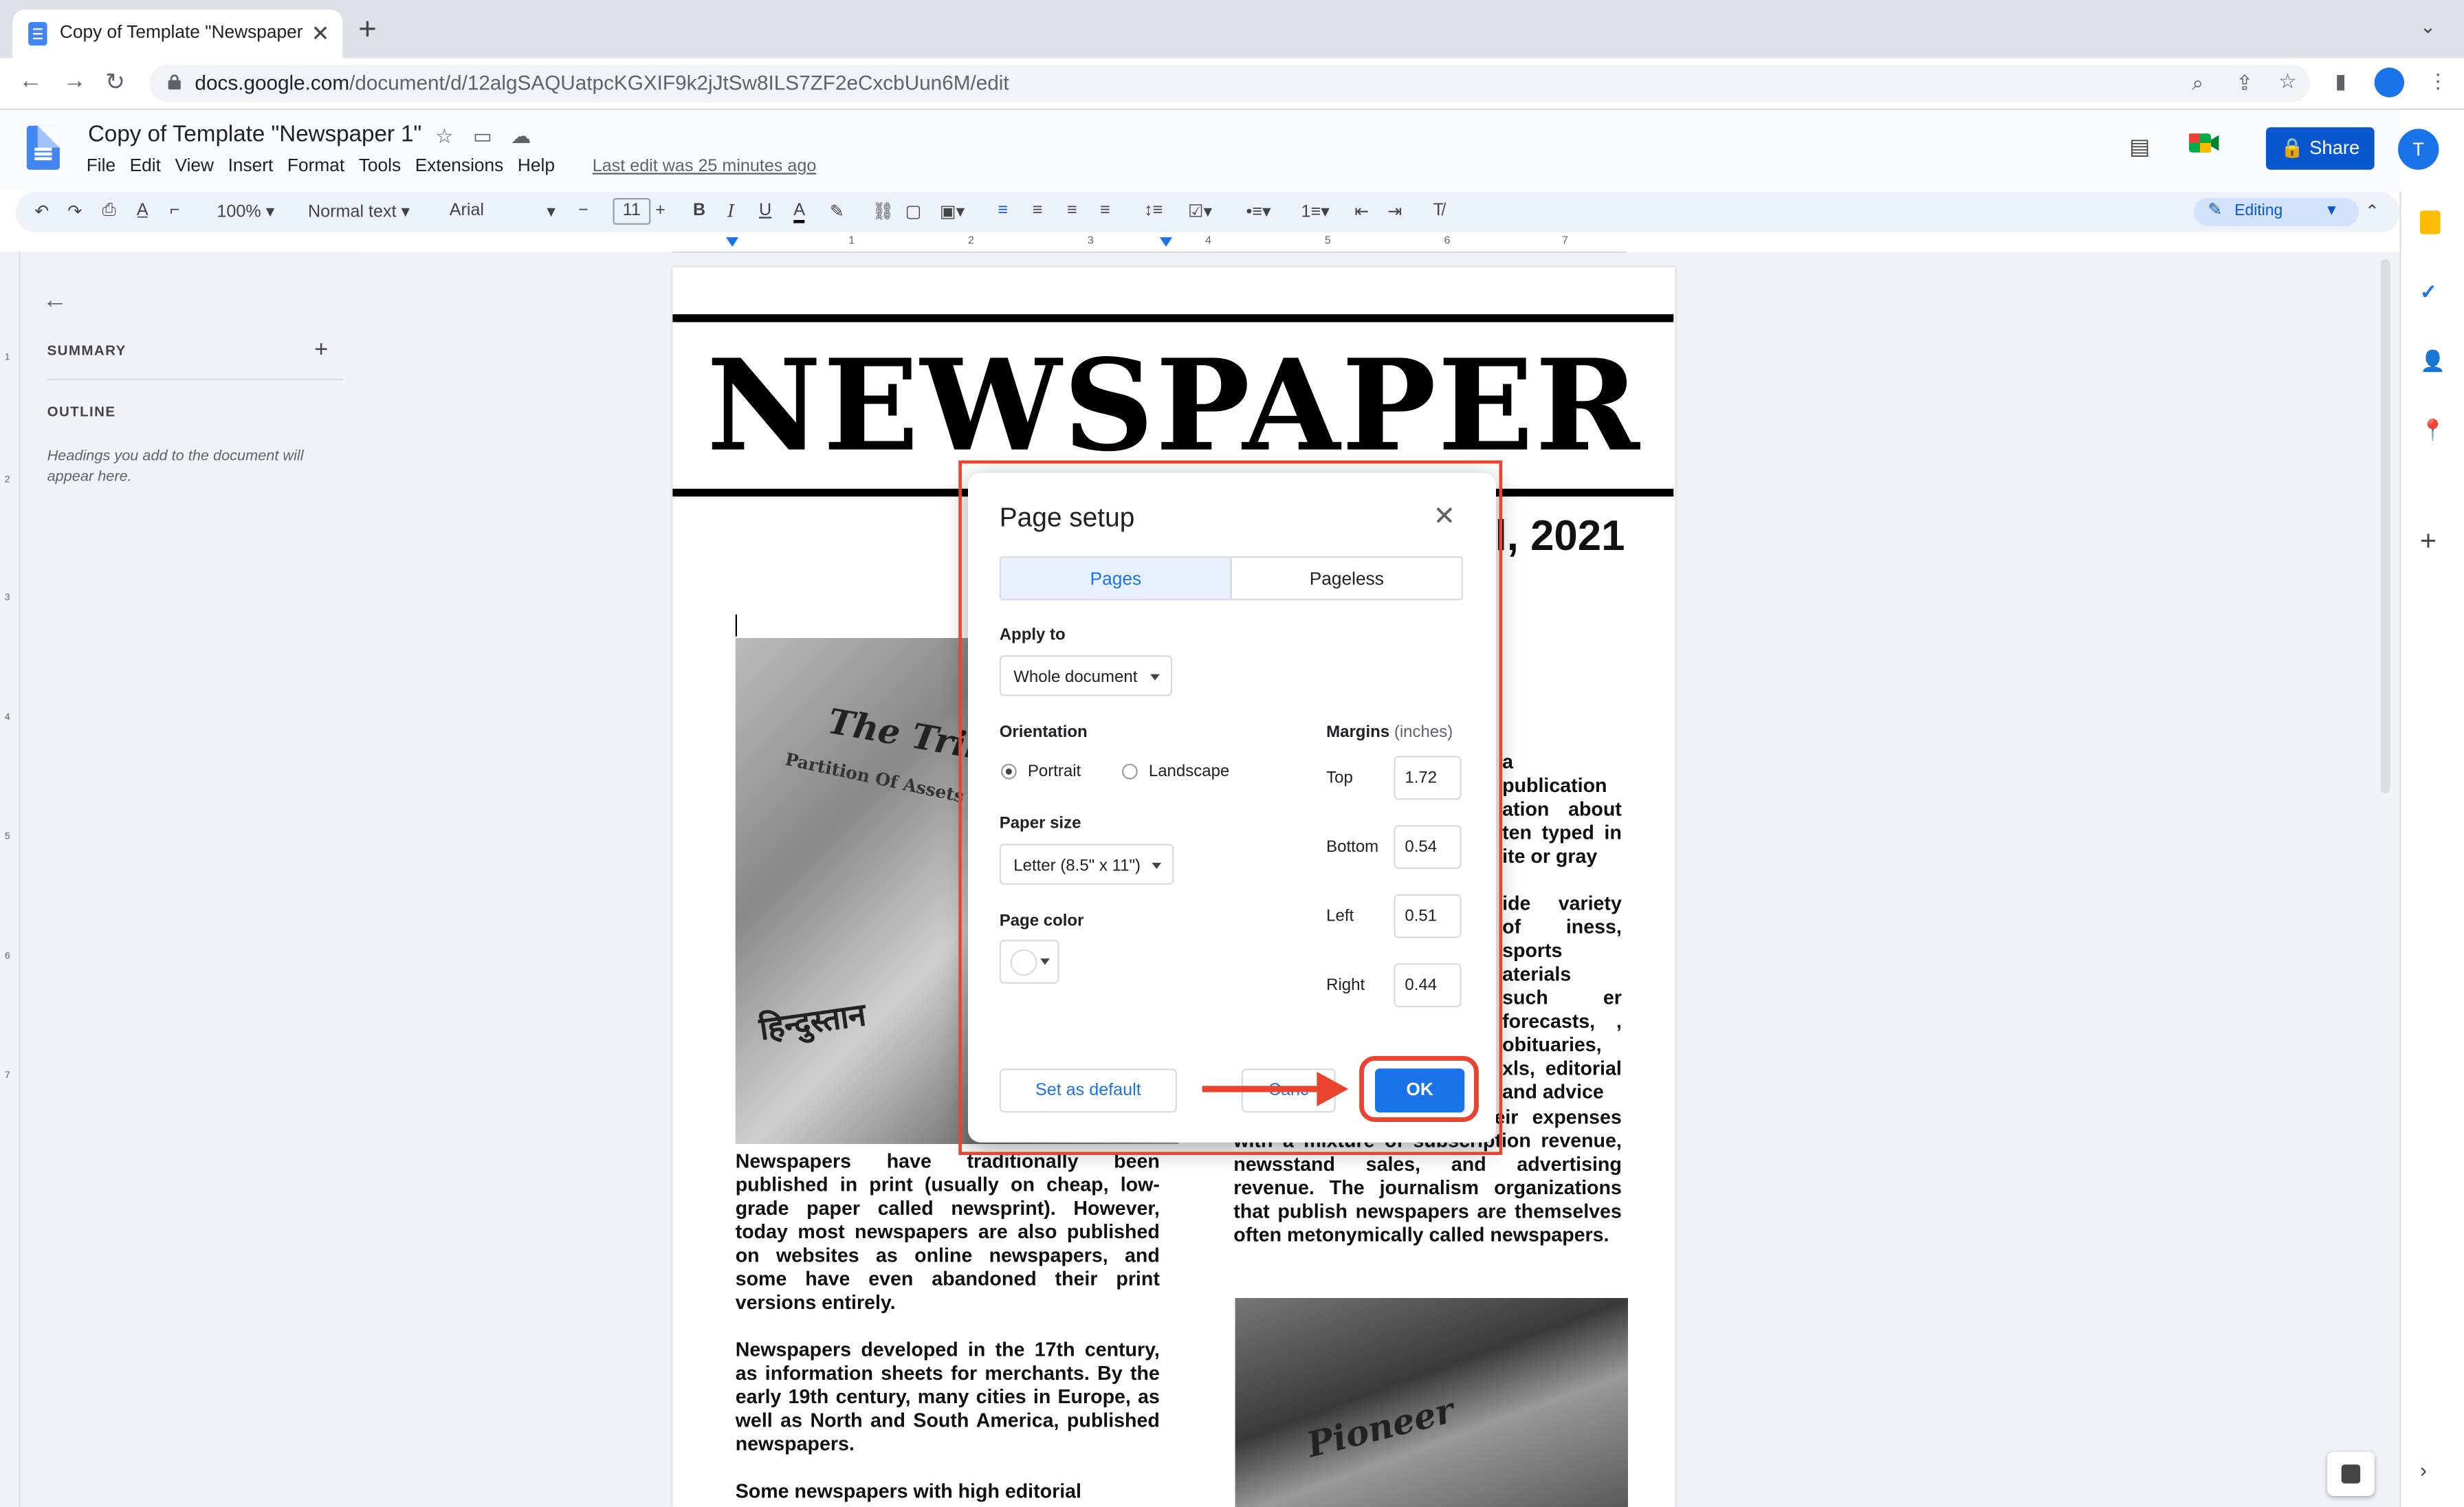 This screenshot has height=1507, width=2464. Describe the element at coordinates (321, 349) in the screenshot. I see `add-summary-icon: +` at that location.